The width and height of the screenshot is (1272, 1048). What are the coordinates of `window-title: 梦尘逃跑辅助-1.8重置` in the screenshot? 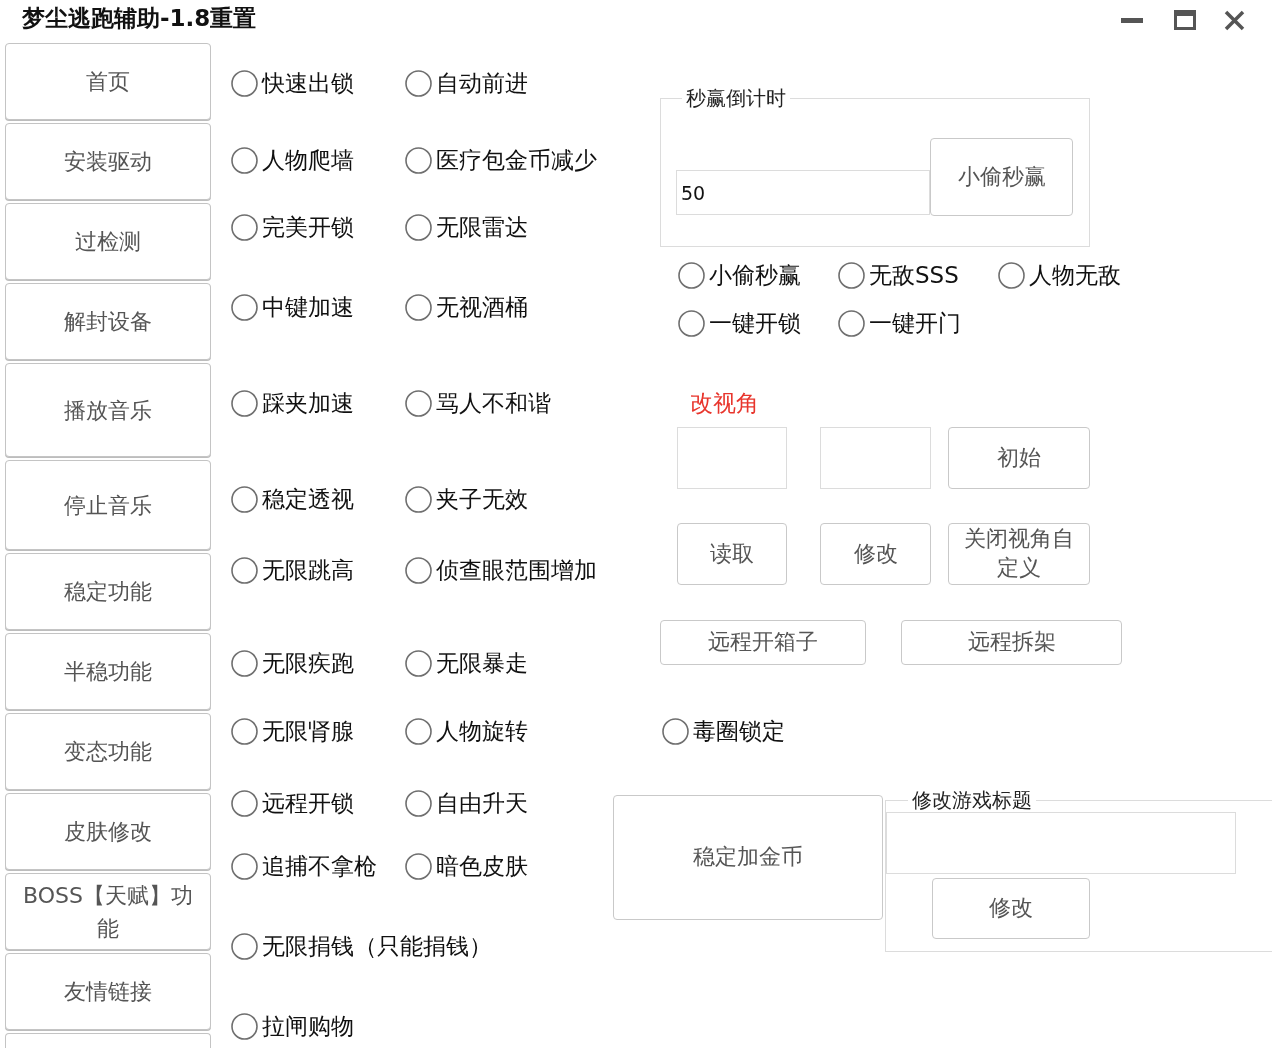 It's located at (139, 18).